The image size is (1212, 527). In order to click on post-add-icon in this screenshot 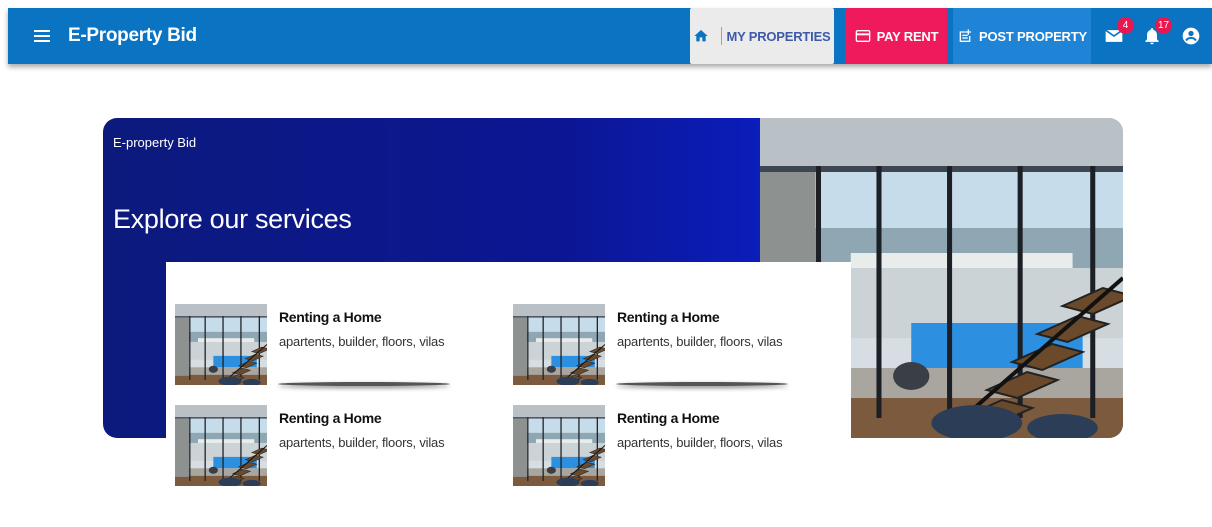, I will do `click(965, 35)`.